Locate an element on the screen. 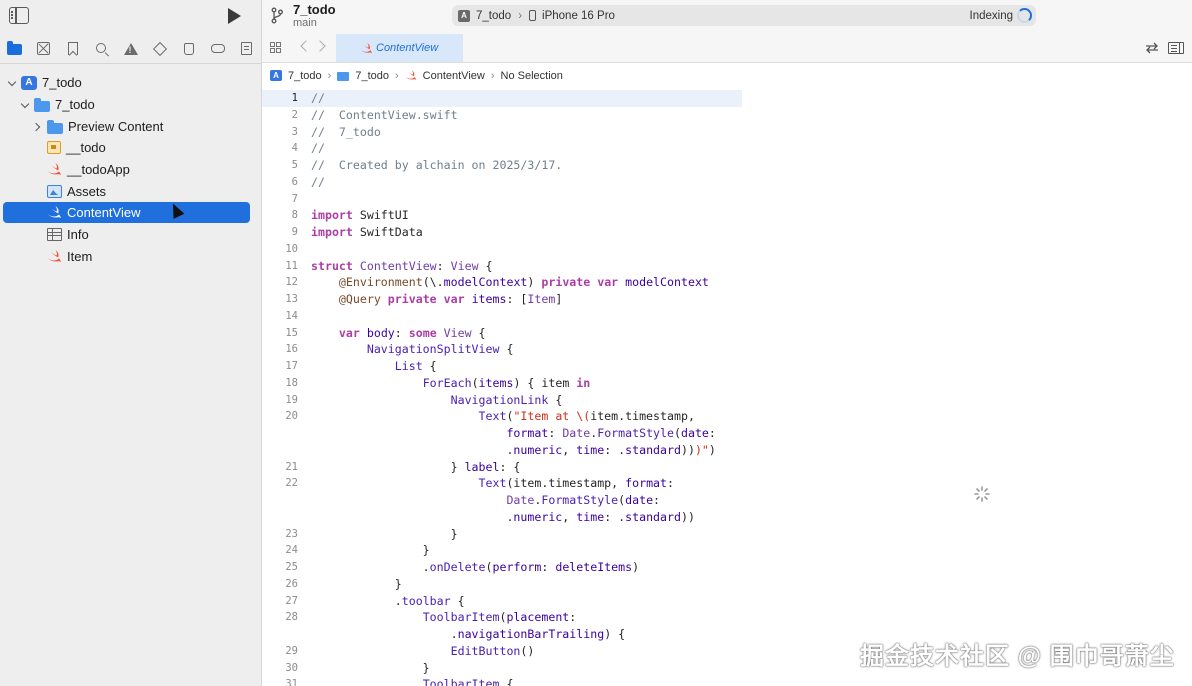  search-icon is located at coordinates (100, 47).